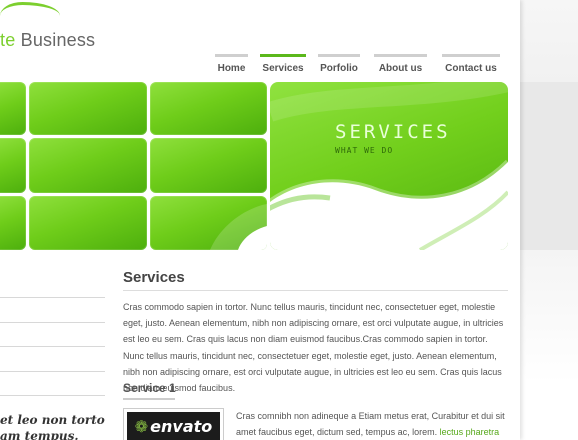  What do you see at coordinates (393, 132) in the screenshot?
I see `banner-title: SERVICES` at bounding box center [393, 132].